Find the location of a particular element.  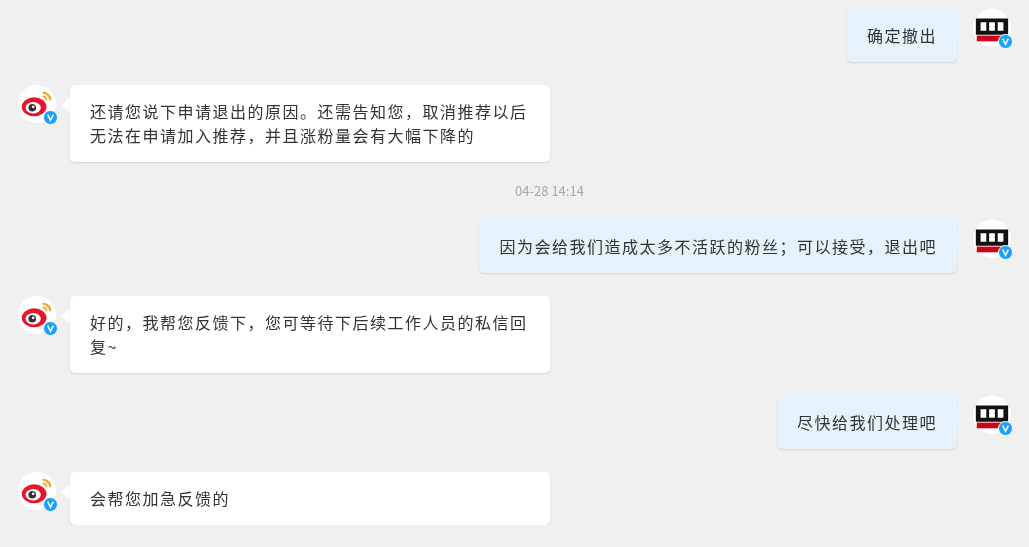

message-bubble: 好的，我帮您反馈下，您可等待下后续工作人员的私信回复~ is located at coordinates (310, 334).